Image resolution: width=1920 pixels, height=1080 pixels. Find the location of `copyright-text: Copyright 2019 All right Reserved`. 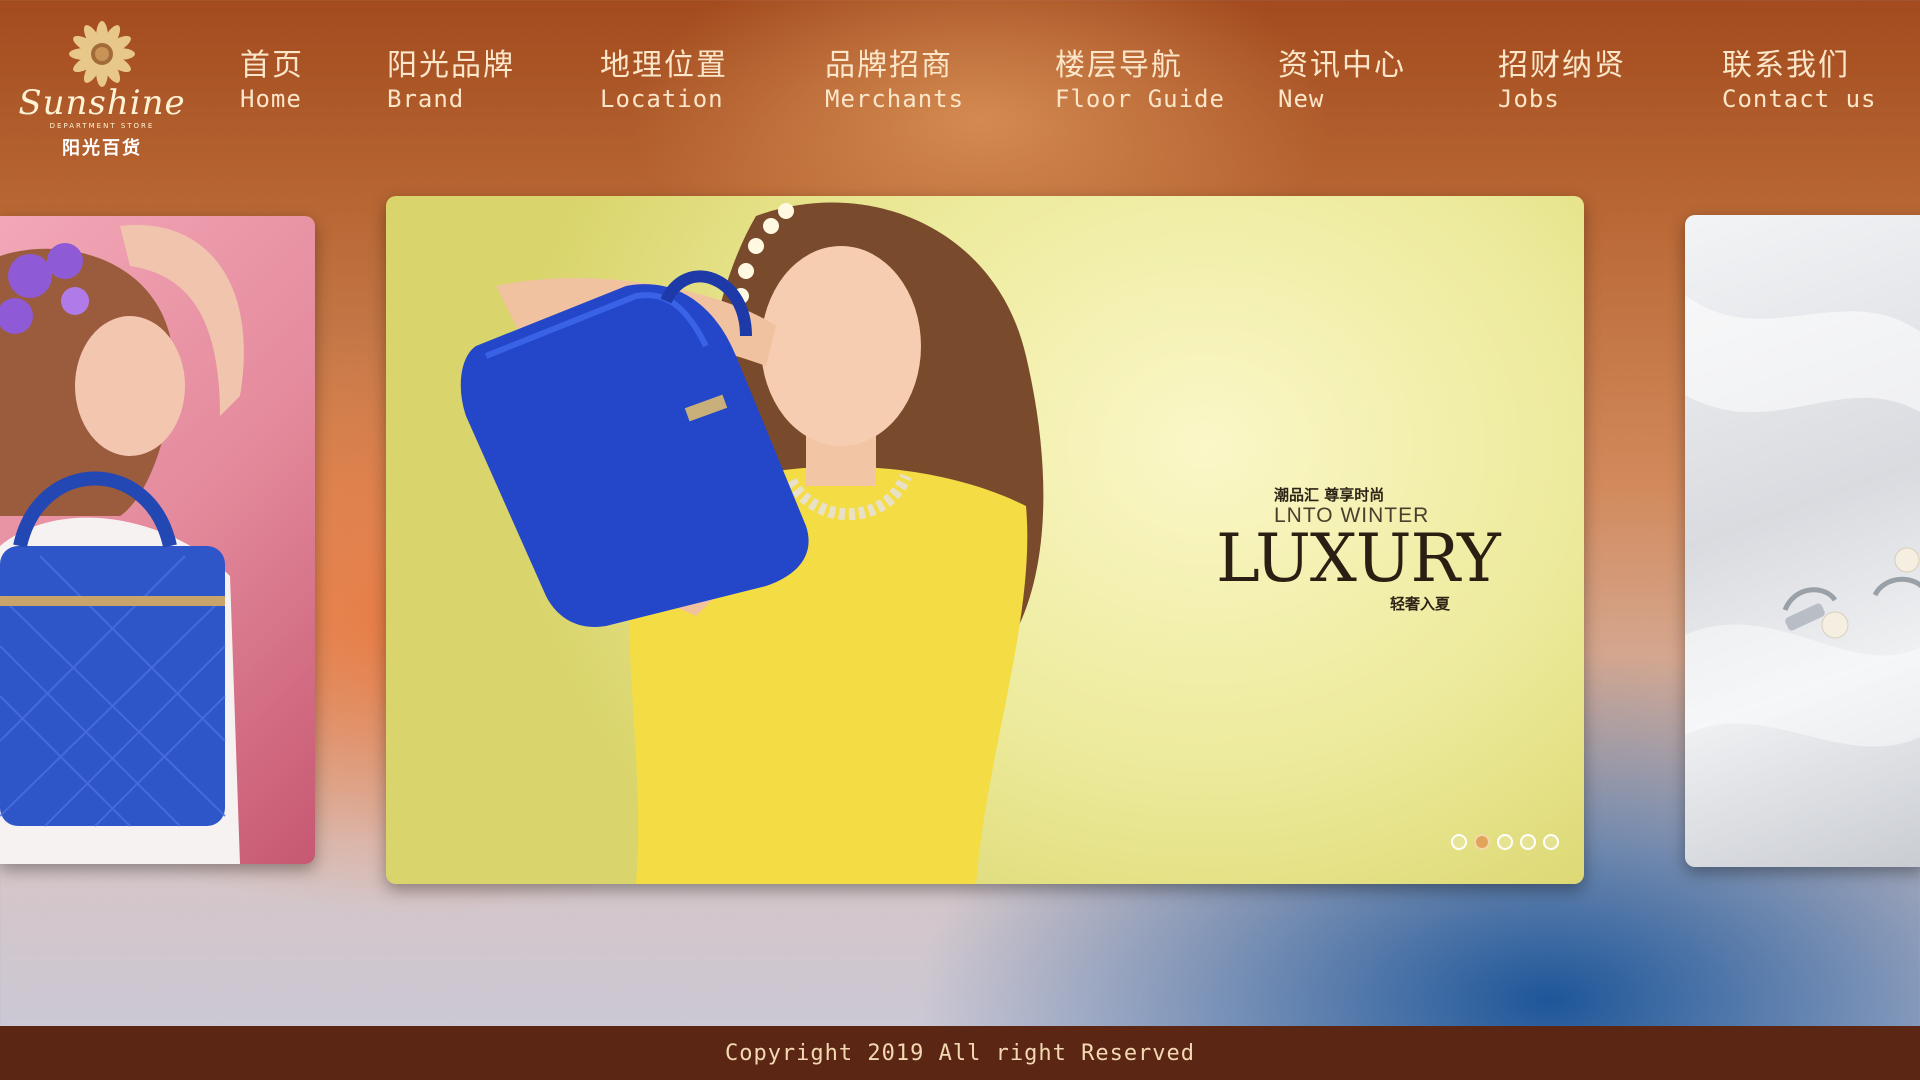

copyright-text: Copyright 2019 All right Reserved is located at coordinates (960, 1053).